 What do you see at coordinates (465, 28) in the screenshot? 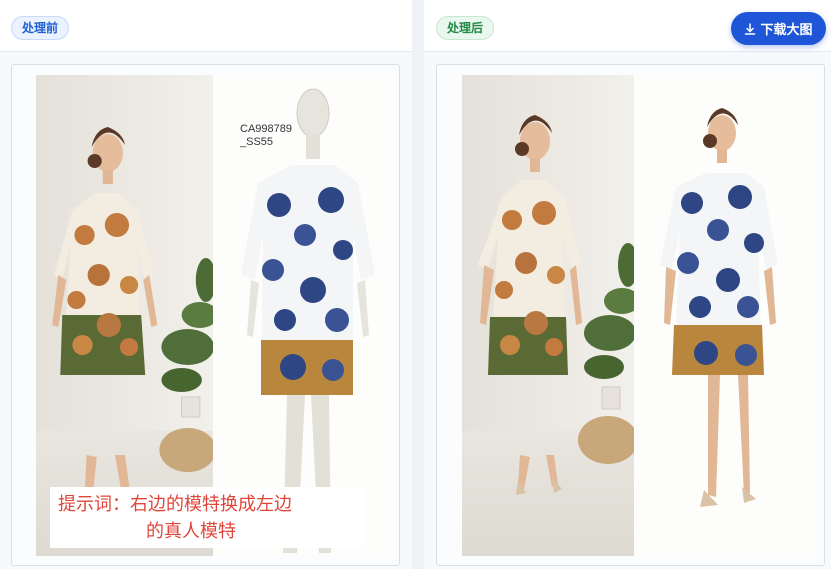
I see `after-badge: 处理后` at bounding box center [465, 28].